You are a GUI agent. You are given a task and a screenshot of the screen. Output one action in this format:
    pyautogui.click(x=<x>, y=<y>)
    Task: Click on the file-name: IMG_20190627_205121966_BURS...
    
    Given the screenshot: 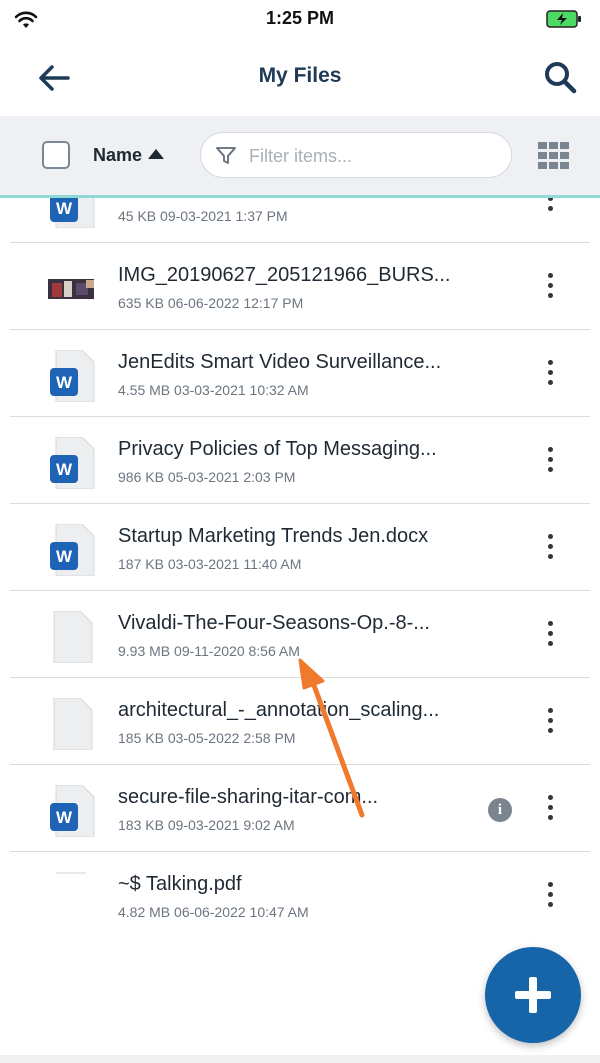 What is the action you would take?
    pyautogui.click(x=284, y=275)
    